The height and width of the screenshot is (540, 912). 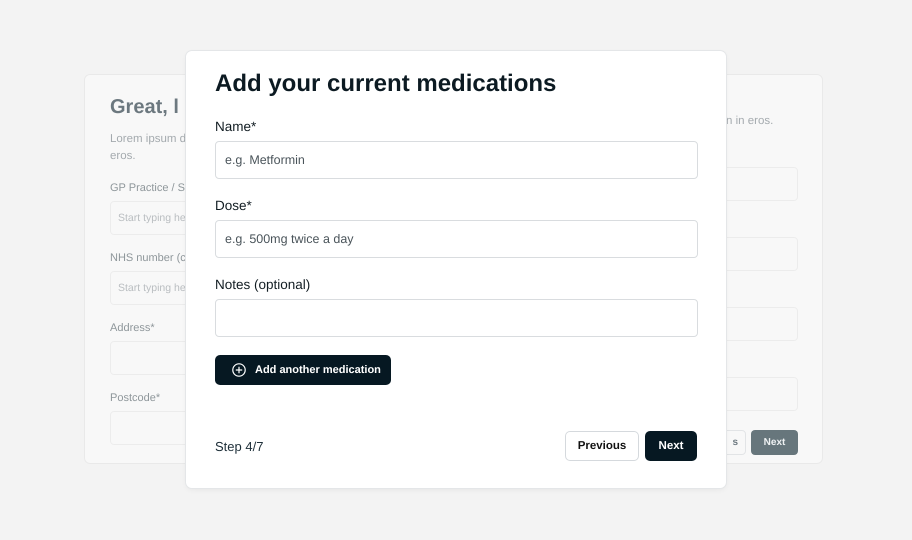 I want to click on input-field: e.g. 500mg twice a day, so click(x=456, y=239).